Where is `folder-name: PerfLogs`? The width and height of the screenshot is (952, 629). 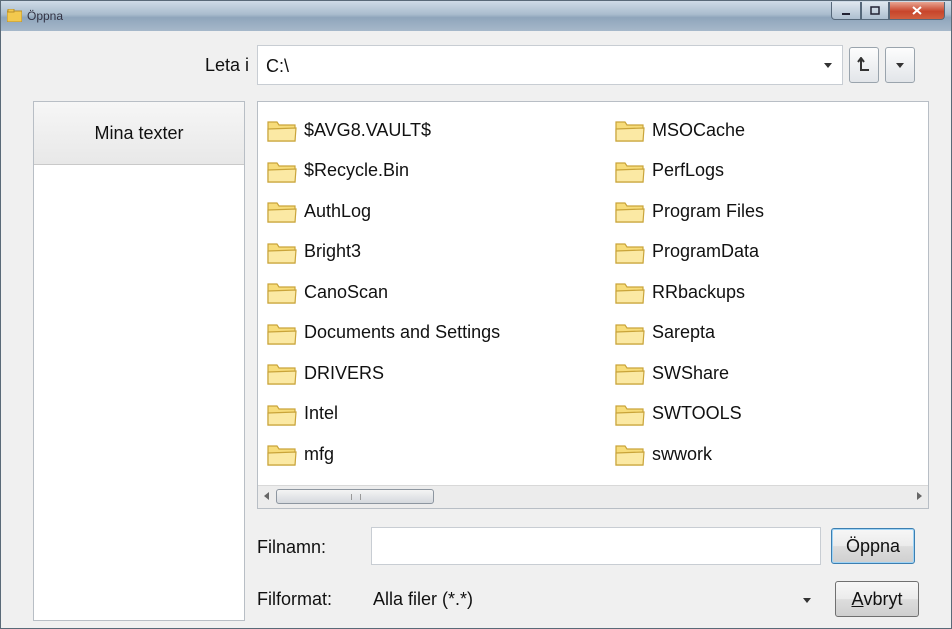 folder-name: PerfLogs is located at coordinates (688, 170).